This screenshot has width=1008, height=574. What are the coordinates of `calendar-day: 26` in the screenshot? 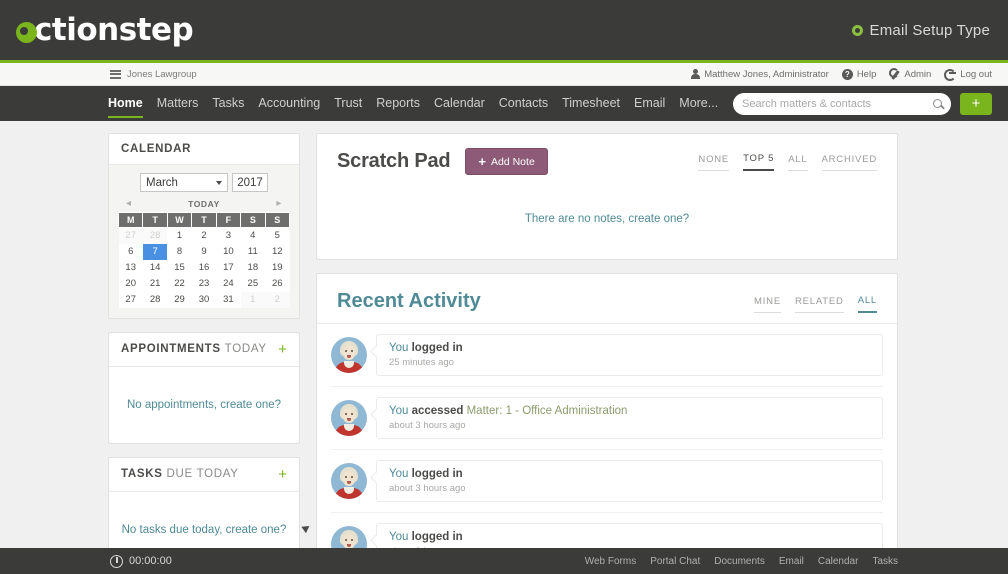 It's located at (277, 283).